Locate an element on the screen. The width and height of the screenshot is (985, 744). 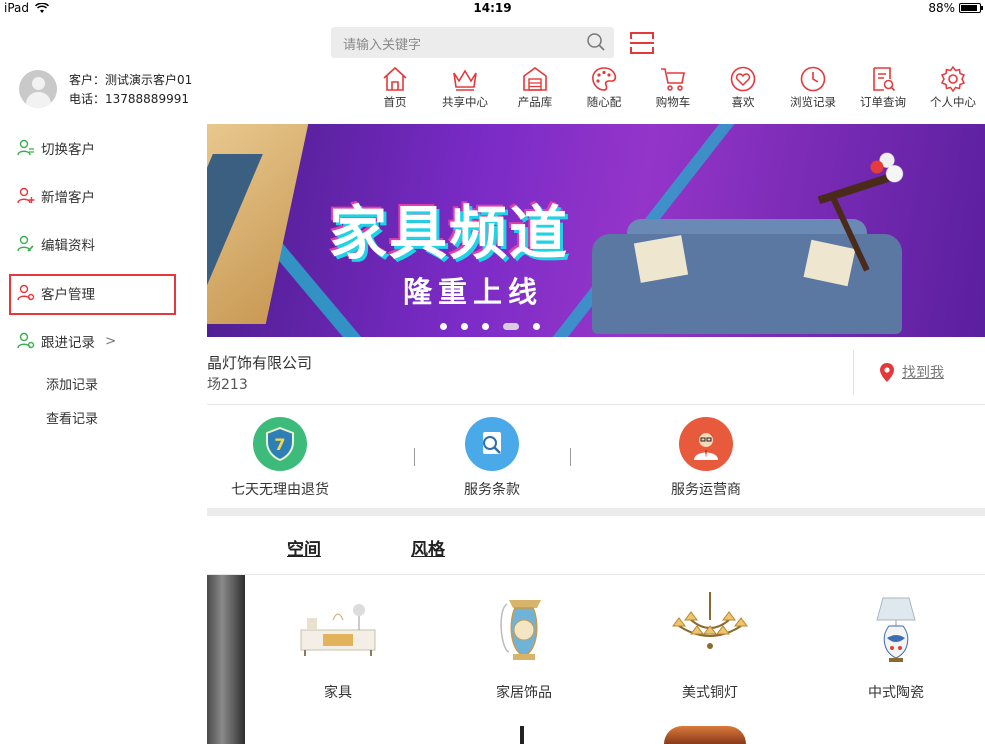
nav-item-history: 浏览记录 is located at coordinates (813, 87).